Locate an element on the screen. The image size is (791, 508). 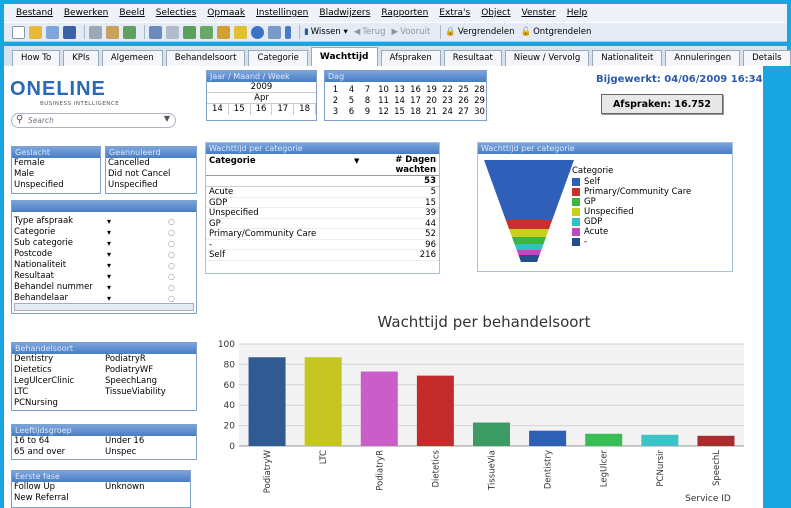
list-item: Did not Cancel is located at coordinates (151, 174).